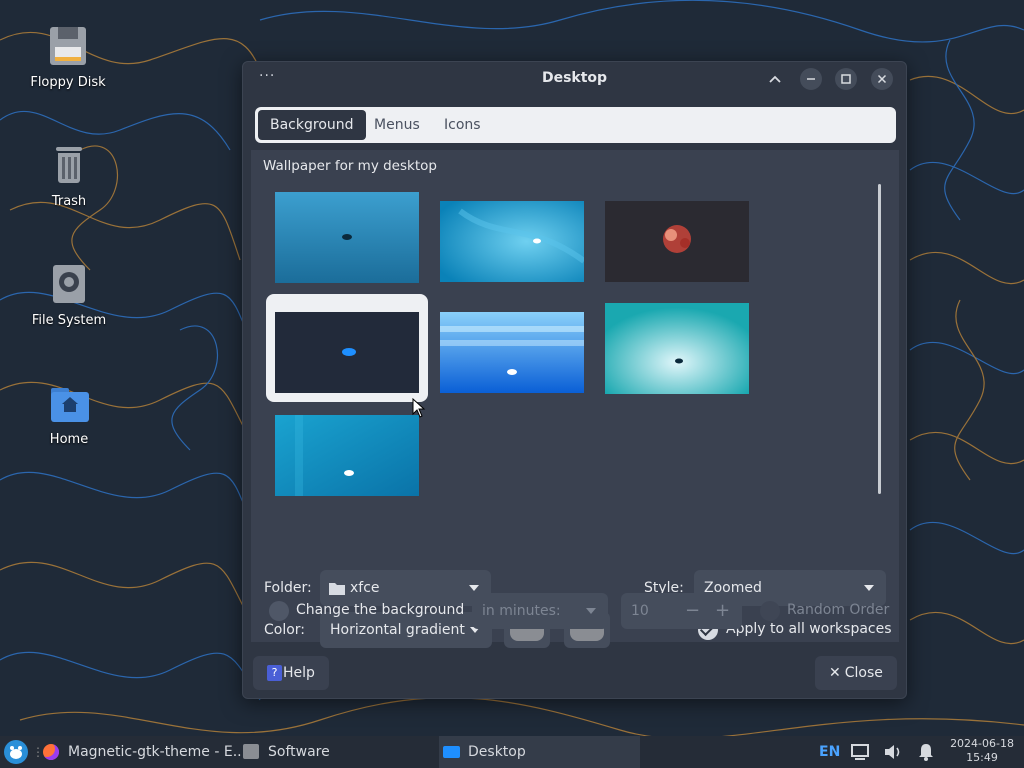 This screenshot has width=1024, height=768. What do you see at coordinates (312, 125) in the screenshot?
I see `tab-background: Background` at bounding box center [312, 125].